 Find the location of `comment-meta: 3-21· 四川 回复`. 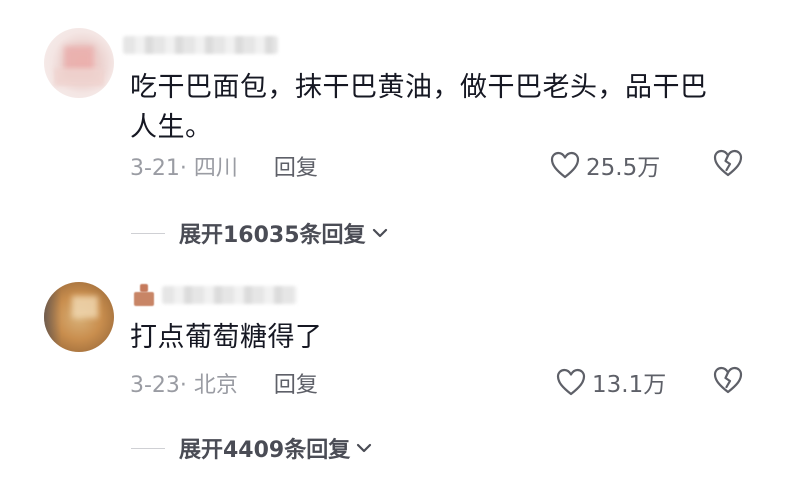

comment-meta: 3-21· 四川 回复 is located at coordinates (224, 166).